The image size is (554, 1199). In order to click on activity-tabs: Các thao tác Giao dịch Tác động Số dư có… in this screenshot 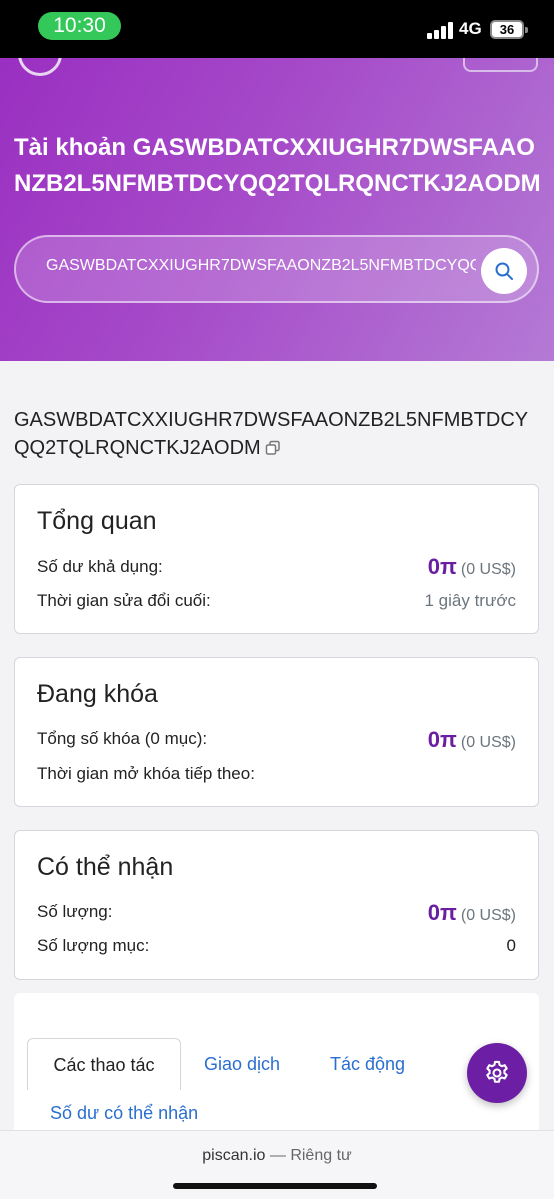, I will do `click(276, 1073)`.